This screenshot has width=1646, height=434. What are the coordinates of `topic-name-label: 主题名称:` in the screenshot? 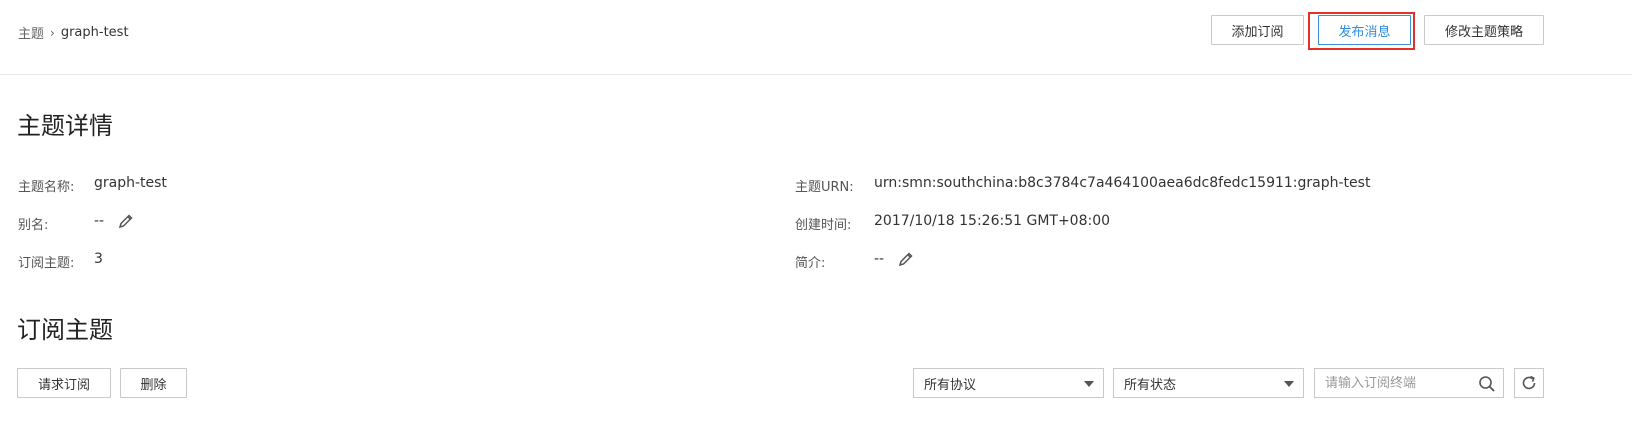 It's located at (46, 187).